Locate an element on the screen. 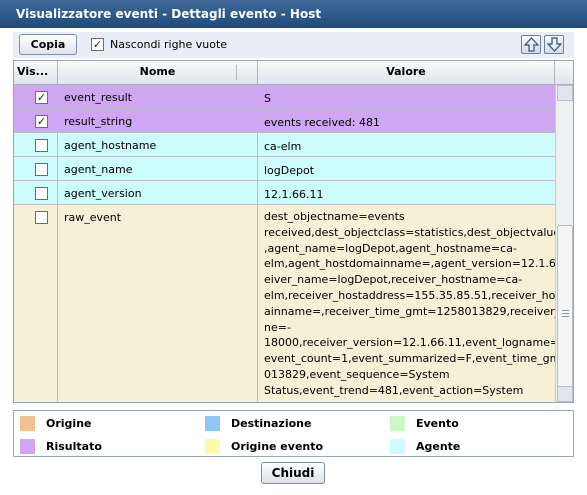 This screenshot has height=495, width=587. field-value: 12.1.66.11 is located at coordinates (294, 194).